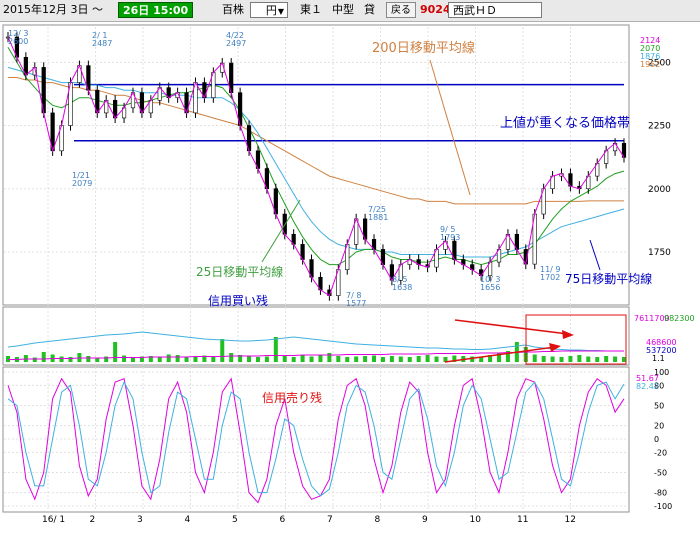 The height and width of the screenshot is (533, 700). I want to click on price-label-value: 2600, so click(18, 41).